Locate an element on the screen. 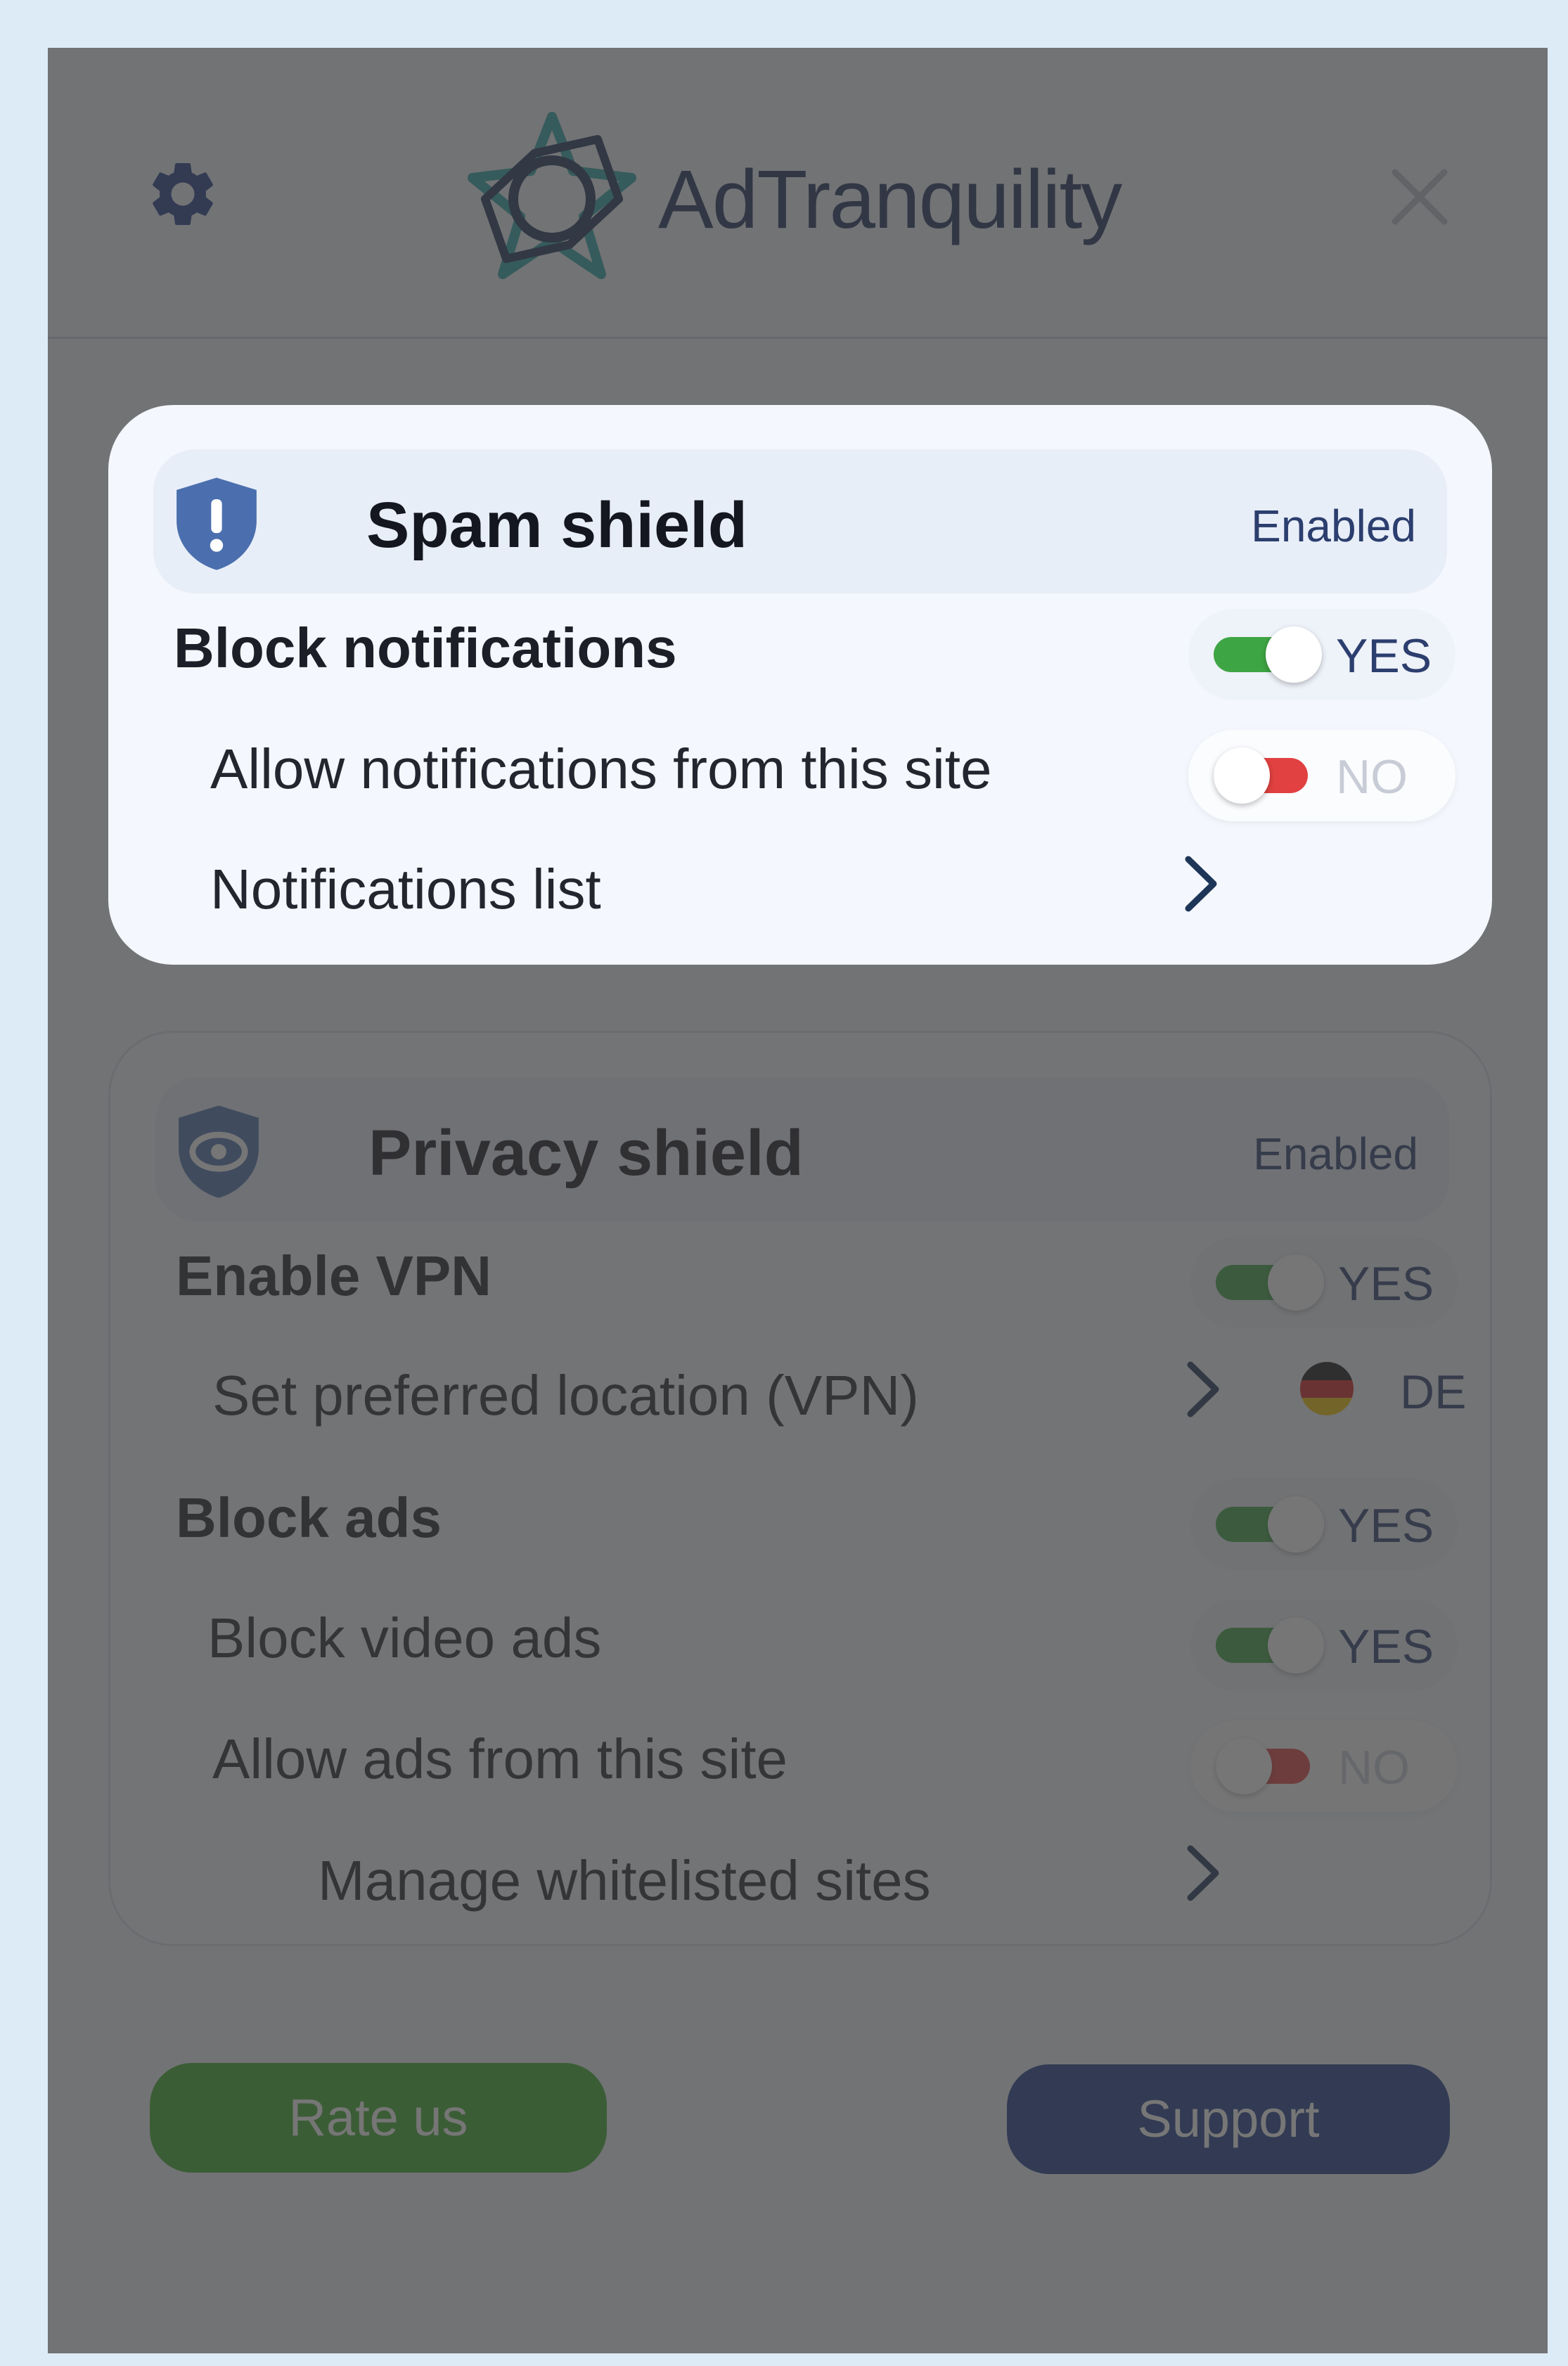 Image resolution: width=1568 pixels, height=2366 pixels. allow-ads-label: Allow ads from this site is located at coordinates (500, 1759).